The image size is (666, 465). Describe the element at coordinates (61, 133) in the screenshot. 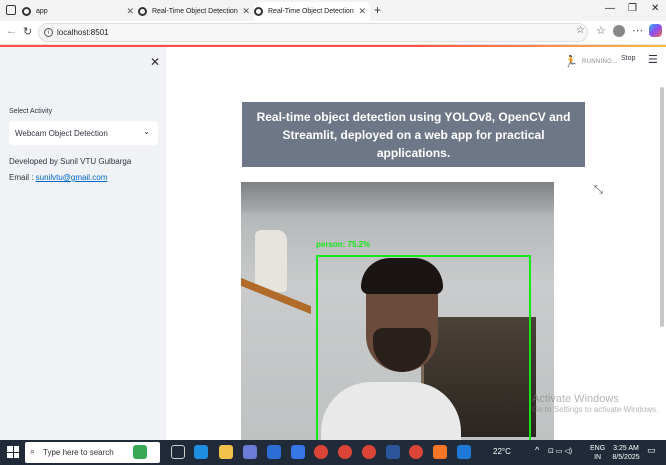

I see `activity-select-value: Webcam Object Detection` at that location.